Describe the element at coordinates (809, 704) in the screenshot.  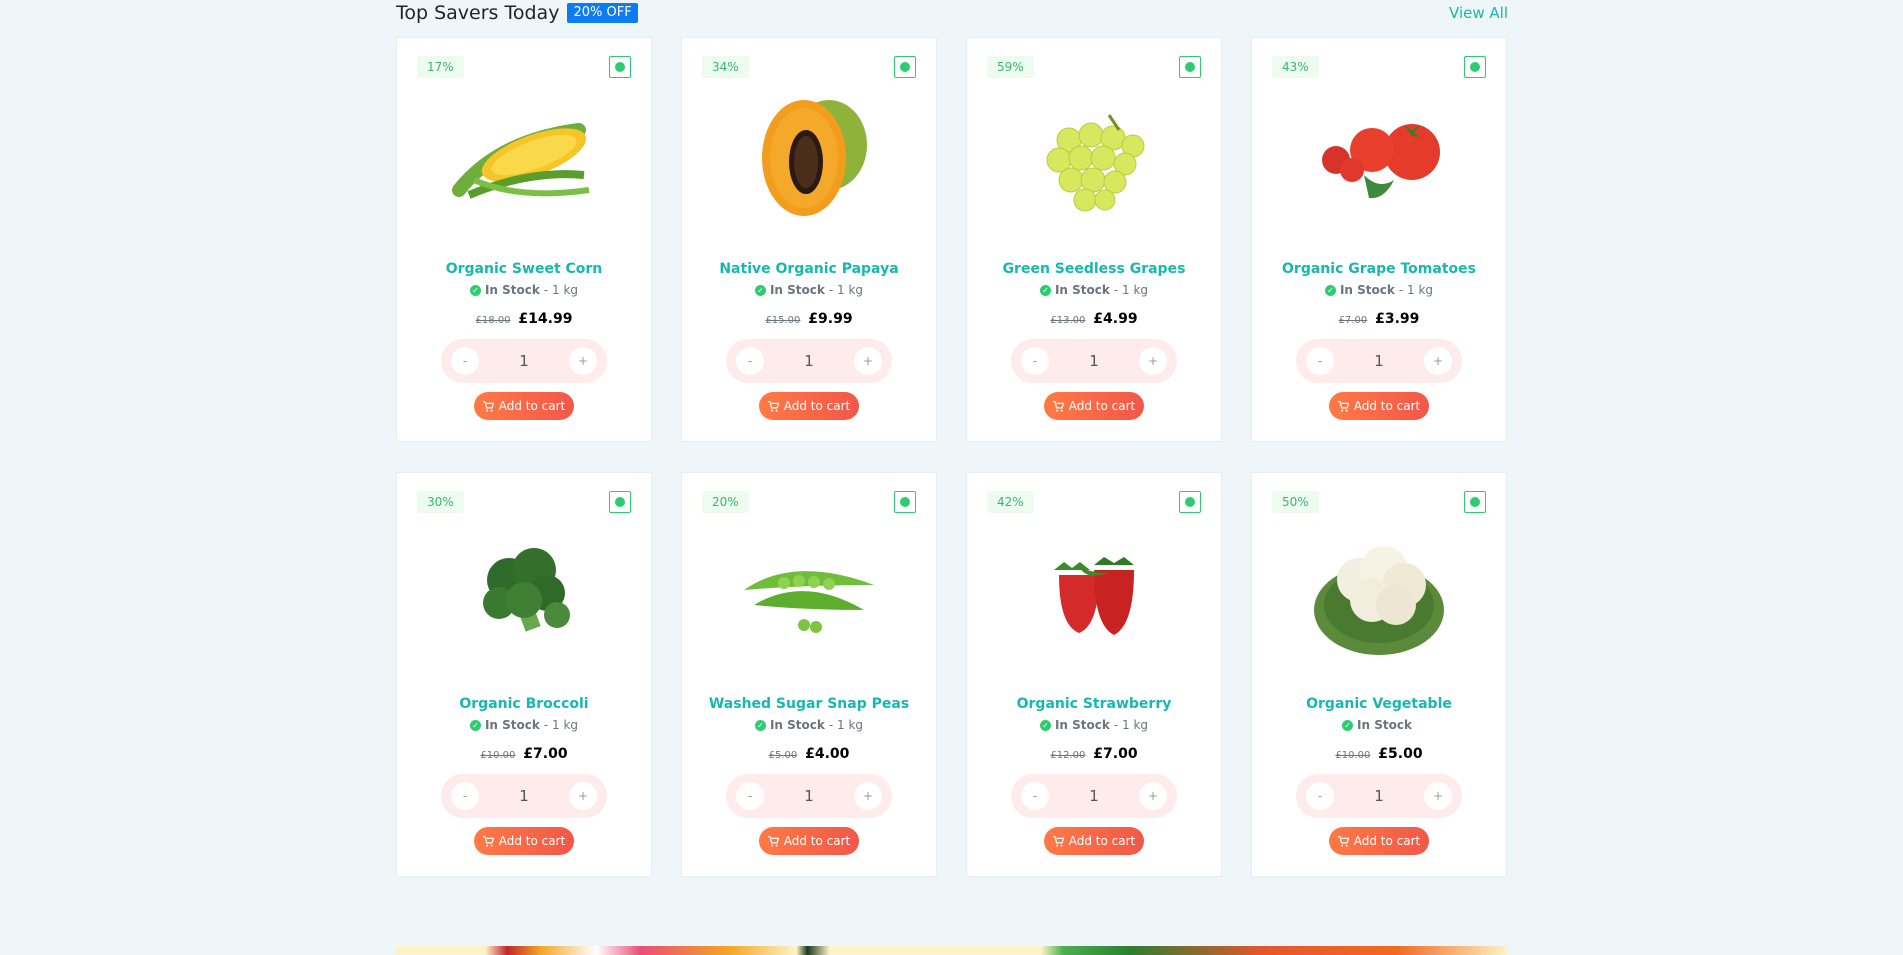
I see `product-name: Washed Sugar Snap Peas` at that location.